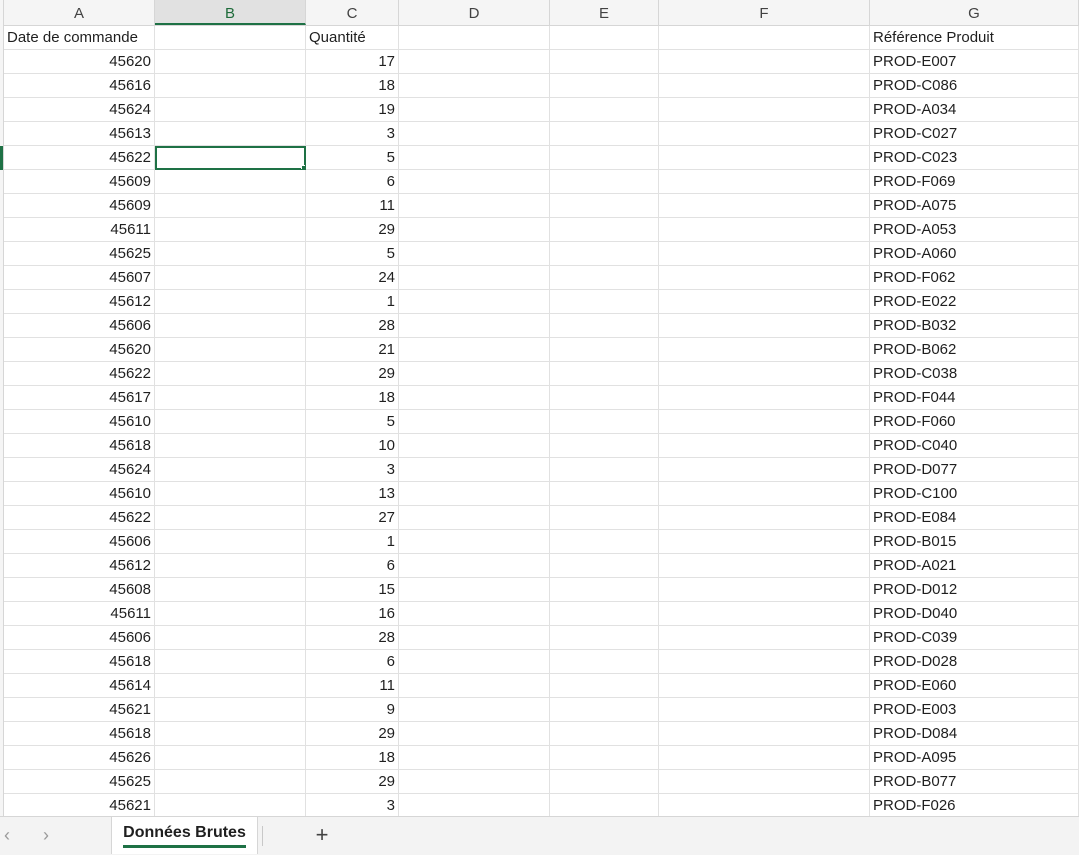 This screenshot has width=1079, height=855. Describe the element at coordinates (79, 326) in the screenshot. I see `cell-a13: 45606` at that location.